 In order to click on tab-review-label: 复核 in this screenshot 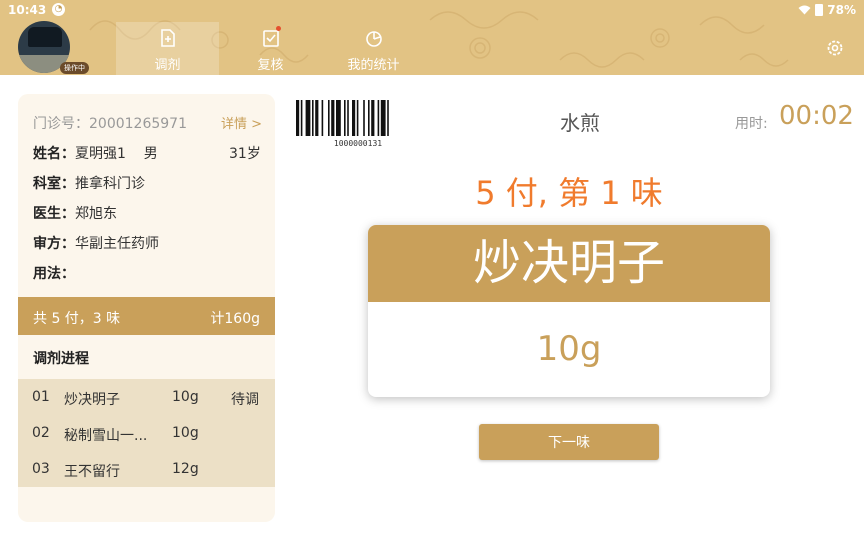, I will do `click(270, 65)`.